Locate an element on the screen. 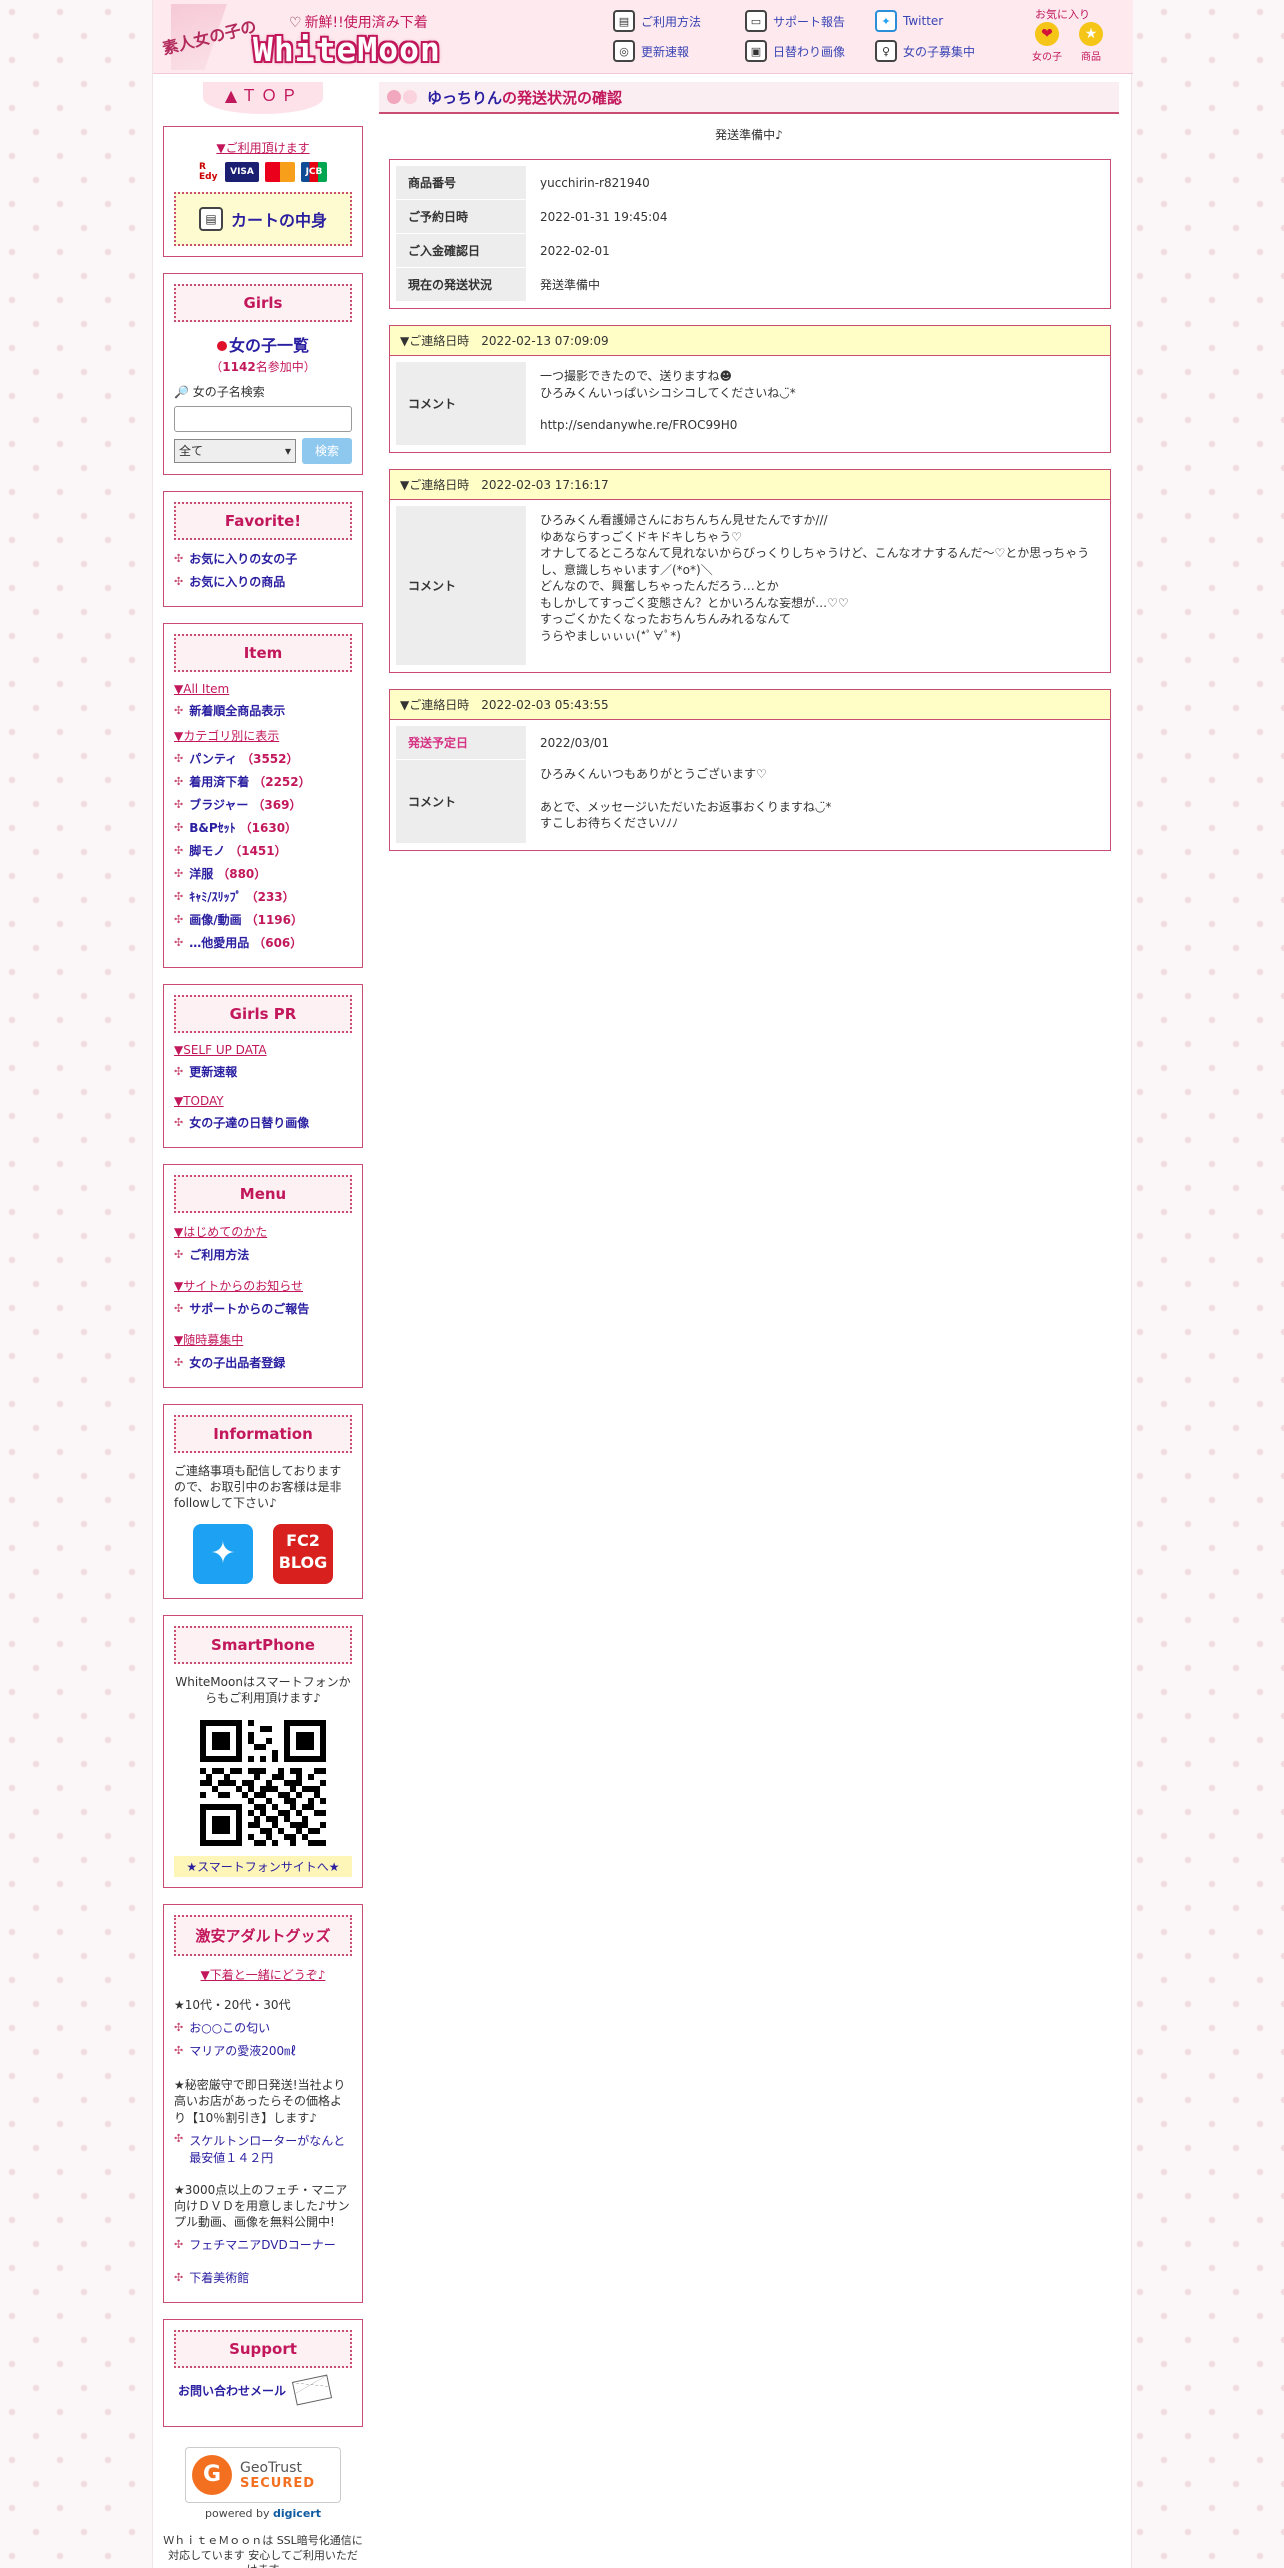 The height and width of the screenshot is (2568, 1284). girls-list-link: 女の子一覧 is located at coordinates (263, 344).